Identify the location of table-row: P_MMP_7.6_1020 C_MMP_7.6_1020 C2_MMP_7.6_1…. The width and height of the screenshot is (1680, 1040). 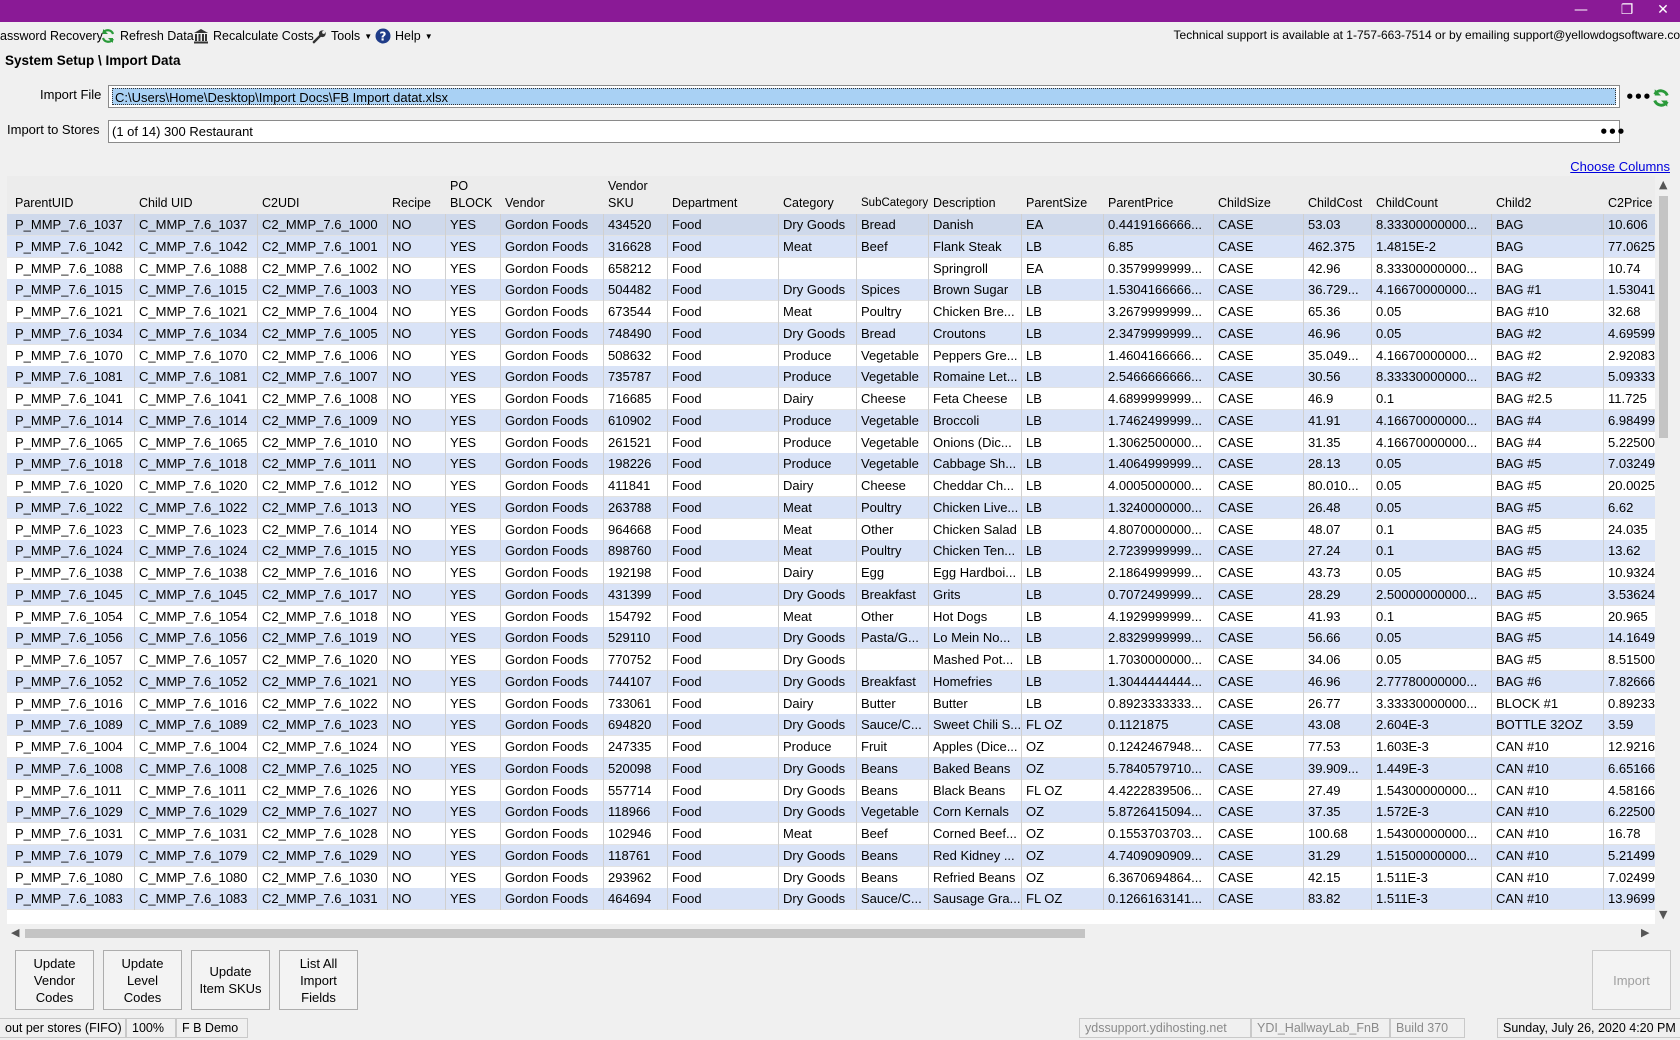
(831, 486).